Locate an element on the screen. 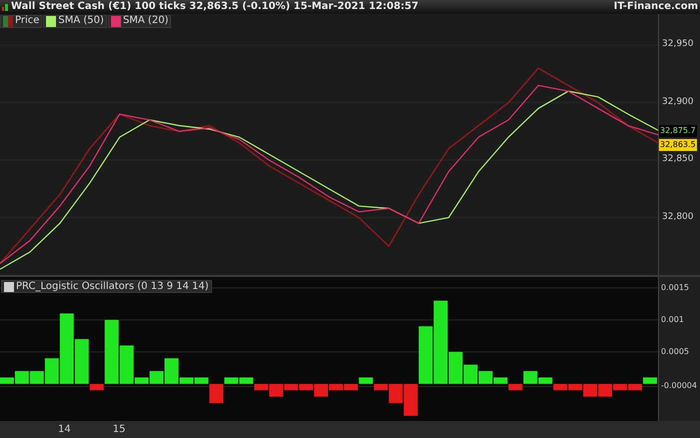  axis-label: 32,800 is located at coordinates (678, 217).